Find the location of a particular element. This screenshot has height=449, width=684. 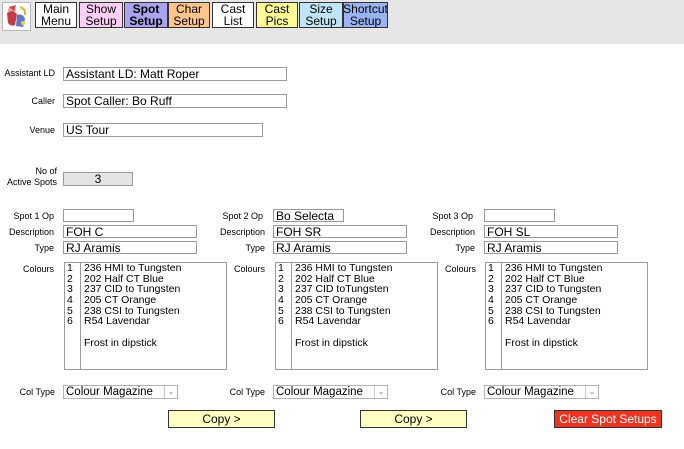

spot-3-op-label: Spot 3 Op is located at coordinates (452, 216).